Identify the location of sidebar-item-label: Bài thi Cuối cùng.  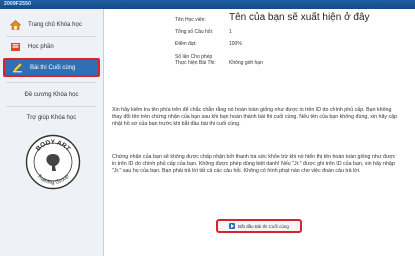
(53, 67).